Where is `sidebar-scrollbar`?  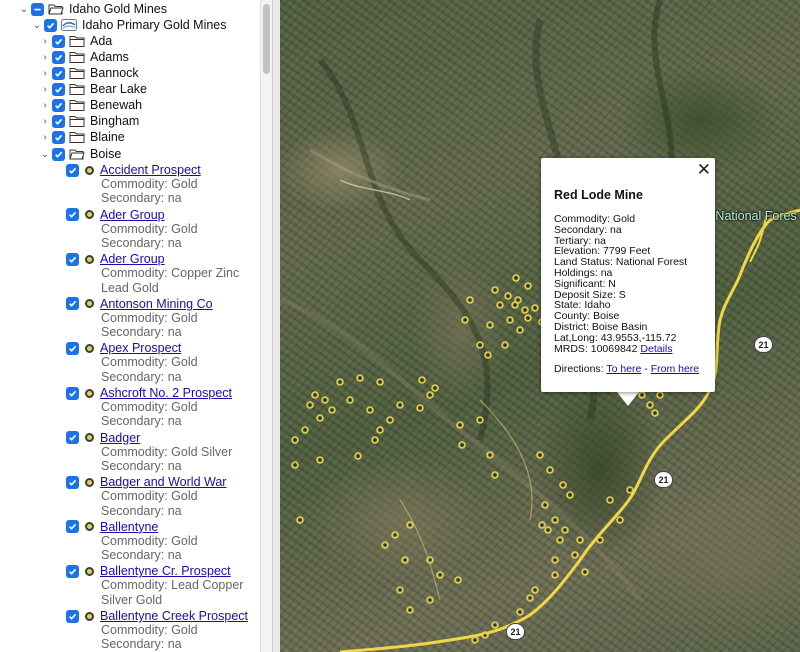 sidebar-scrollbar is located at coordinates (266, 326).